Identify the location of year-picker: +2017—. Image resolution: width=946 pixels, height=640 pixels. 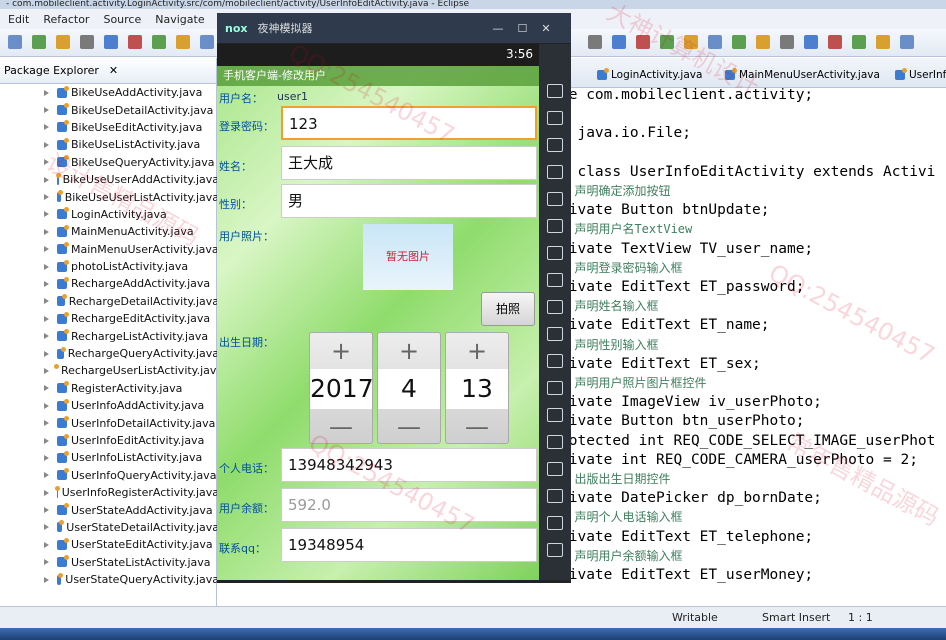
(341, 388).